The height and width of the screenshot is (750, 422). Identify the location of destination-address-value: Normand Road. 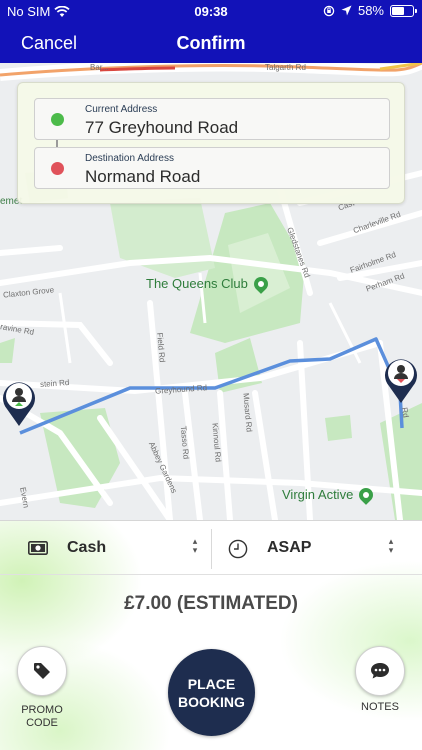
(143, 176).